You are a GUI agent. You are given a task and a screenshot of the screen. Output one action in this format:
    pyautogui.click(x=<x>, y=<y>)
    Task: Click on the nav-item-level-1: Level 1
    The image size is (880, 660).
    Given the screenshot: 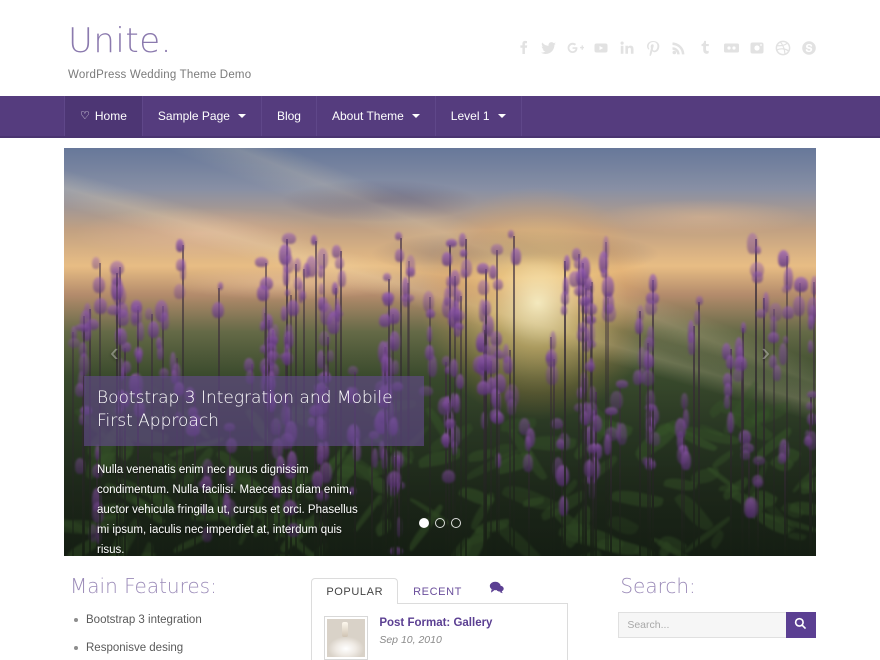 What is the action you would take?
    pyautogui.click(x=479, y=116)
    